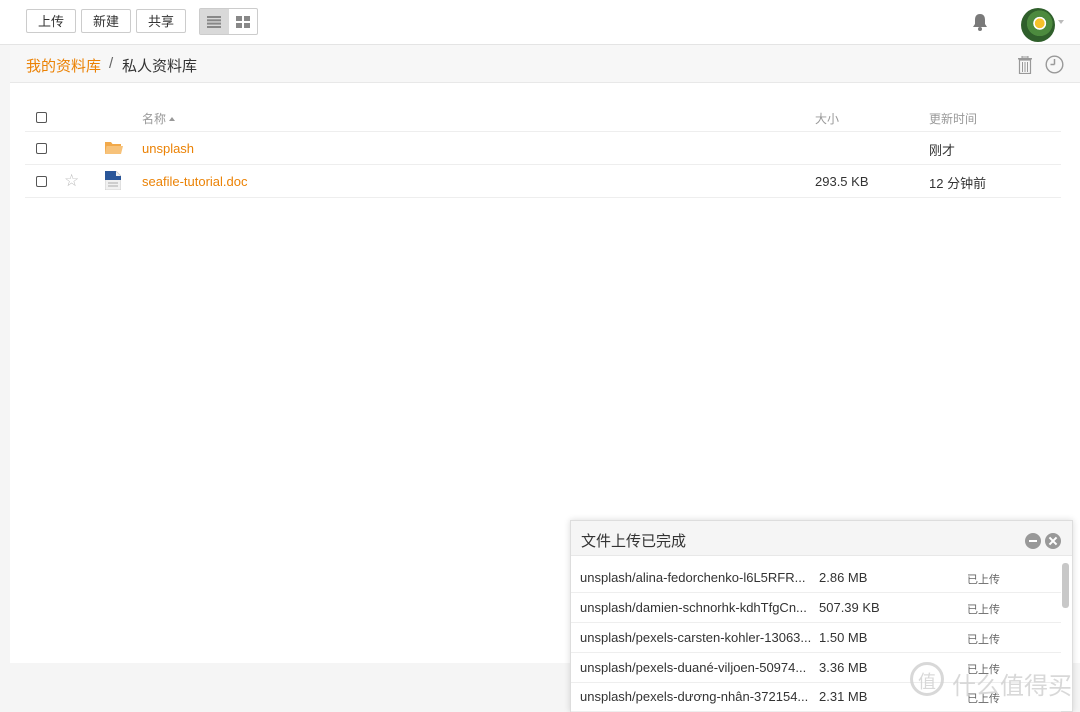 The width and height of the screenshot is (1080, 712). I want to click on grid-view-button, so click(243, 21).